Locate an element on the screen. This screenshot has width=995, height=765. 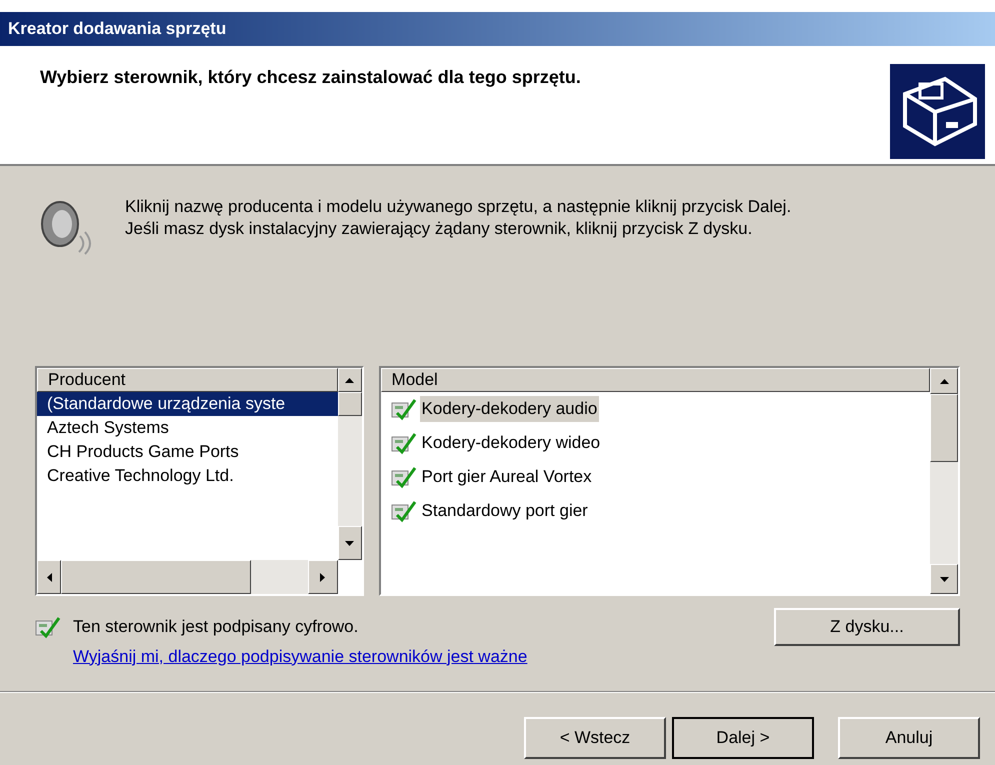
manufacturer-item: Aztech Systems is located at coordinates (187, 428).